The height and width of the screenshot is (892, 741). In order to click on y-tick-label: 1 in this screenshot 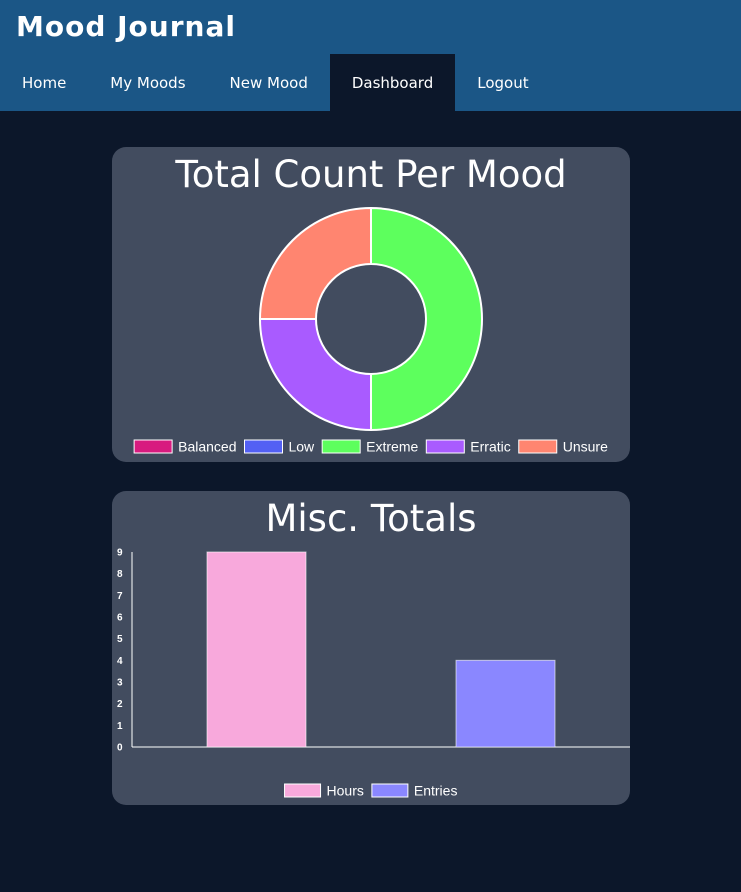, I will do `click(120, 726)`.